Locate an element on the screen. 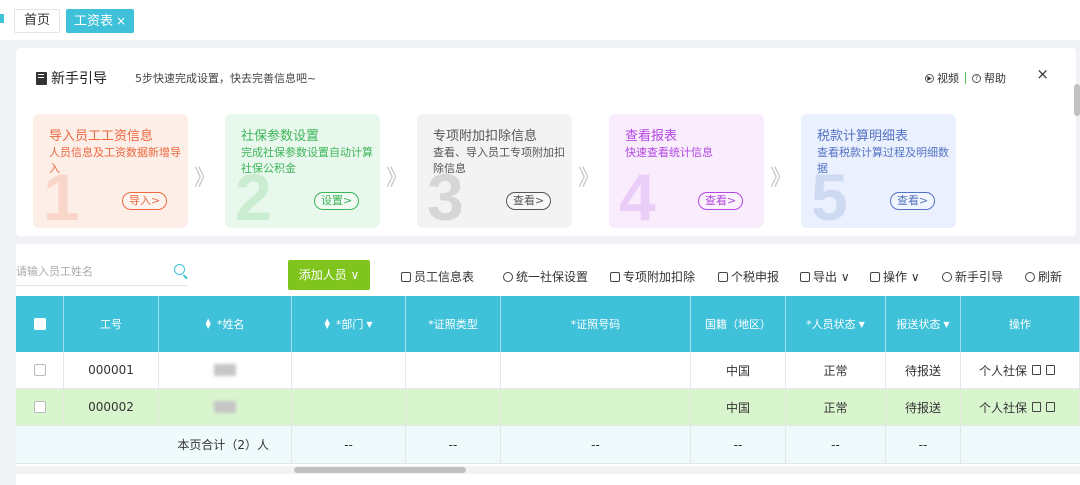 This screenshot has height=485, width=1080. total-actions is located at coordinates (1020, 444).